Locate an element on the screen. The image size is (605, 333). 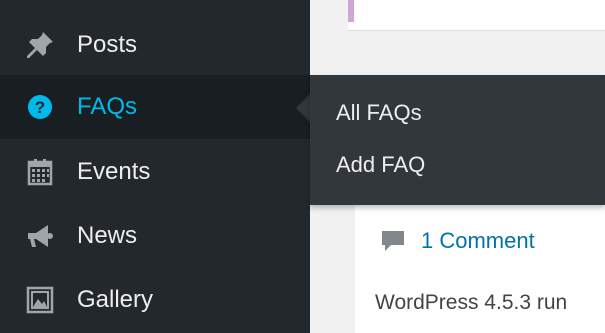
sidebar-item-posts: Posts is located at coordinates (155, 45).